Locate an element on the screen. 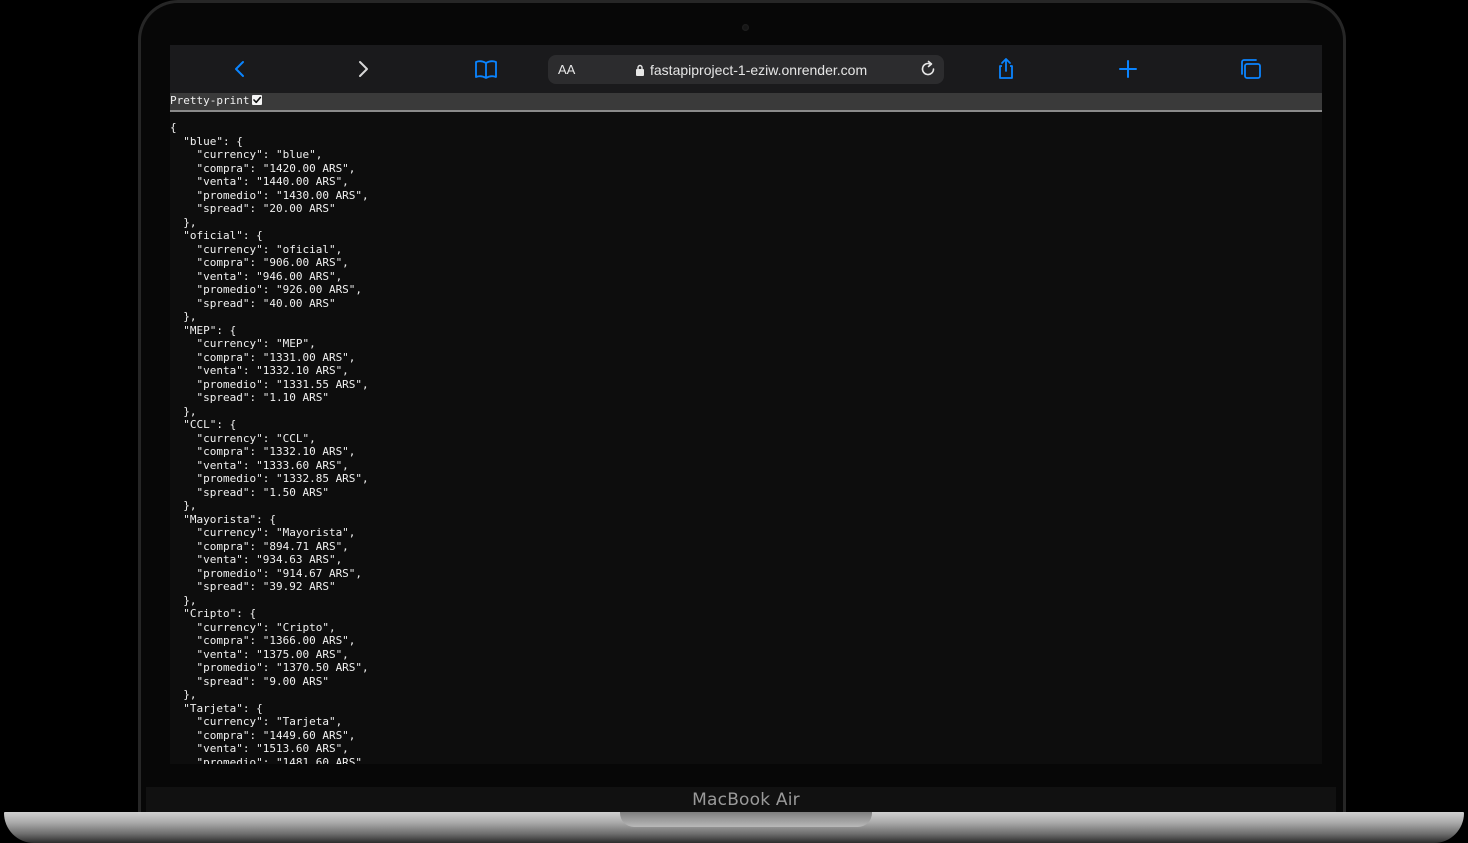 The height and width of the screenshot is (843, 1468). chevron-right-icon is located at coordinates (363, 69).